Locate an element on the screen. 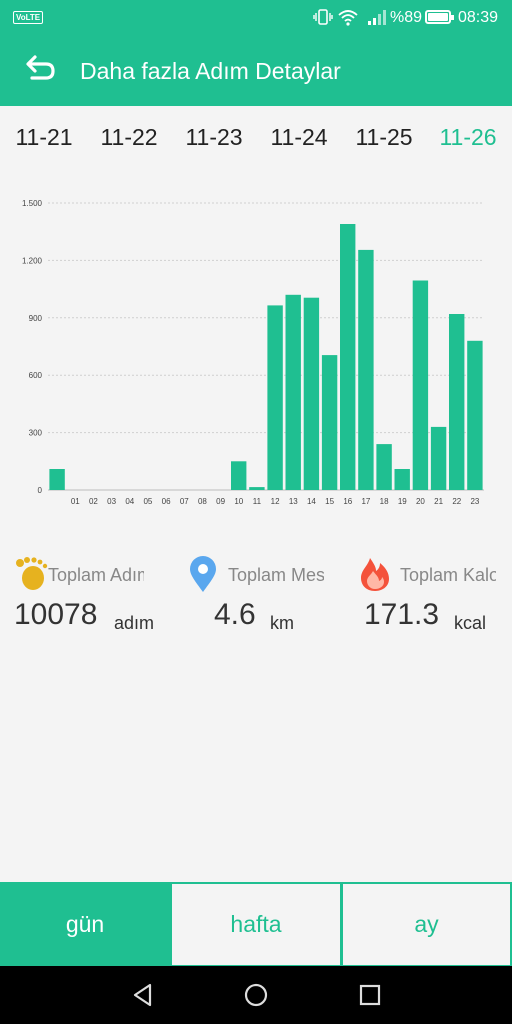 This screenshot has width=512, height=1024. location-pin-icon is located at coordinates (203, 574).